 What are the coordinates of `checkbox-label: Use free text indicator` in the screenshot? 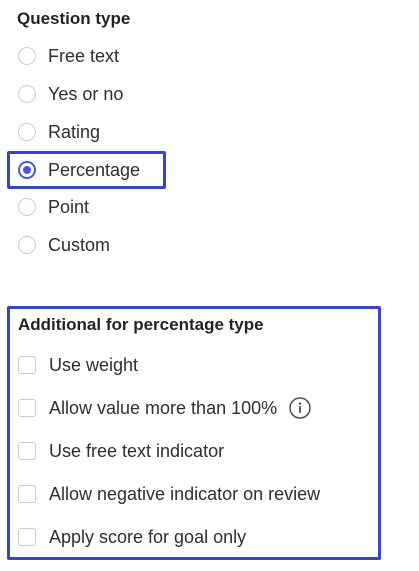 It's located at (137, 450).